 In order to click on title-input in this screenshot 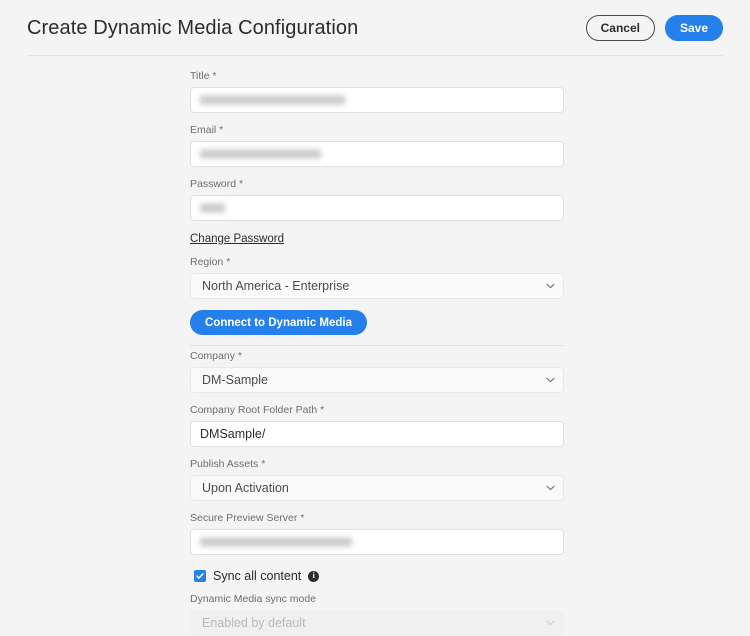, I will do `click(377, 100)`.